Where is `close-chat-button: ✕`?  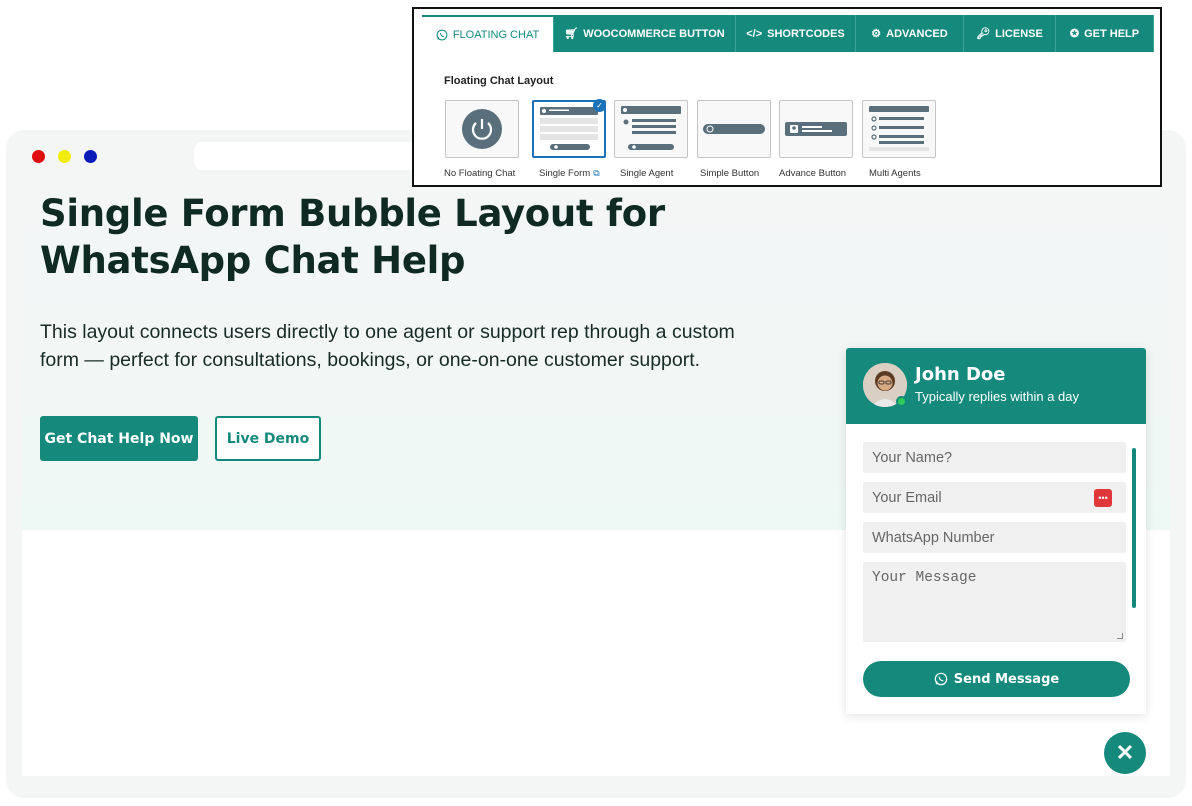 close-chat-button: ✕ is located at coordinates (1125, 753).